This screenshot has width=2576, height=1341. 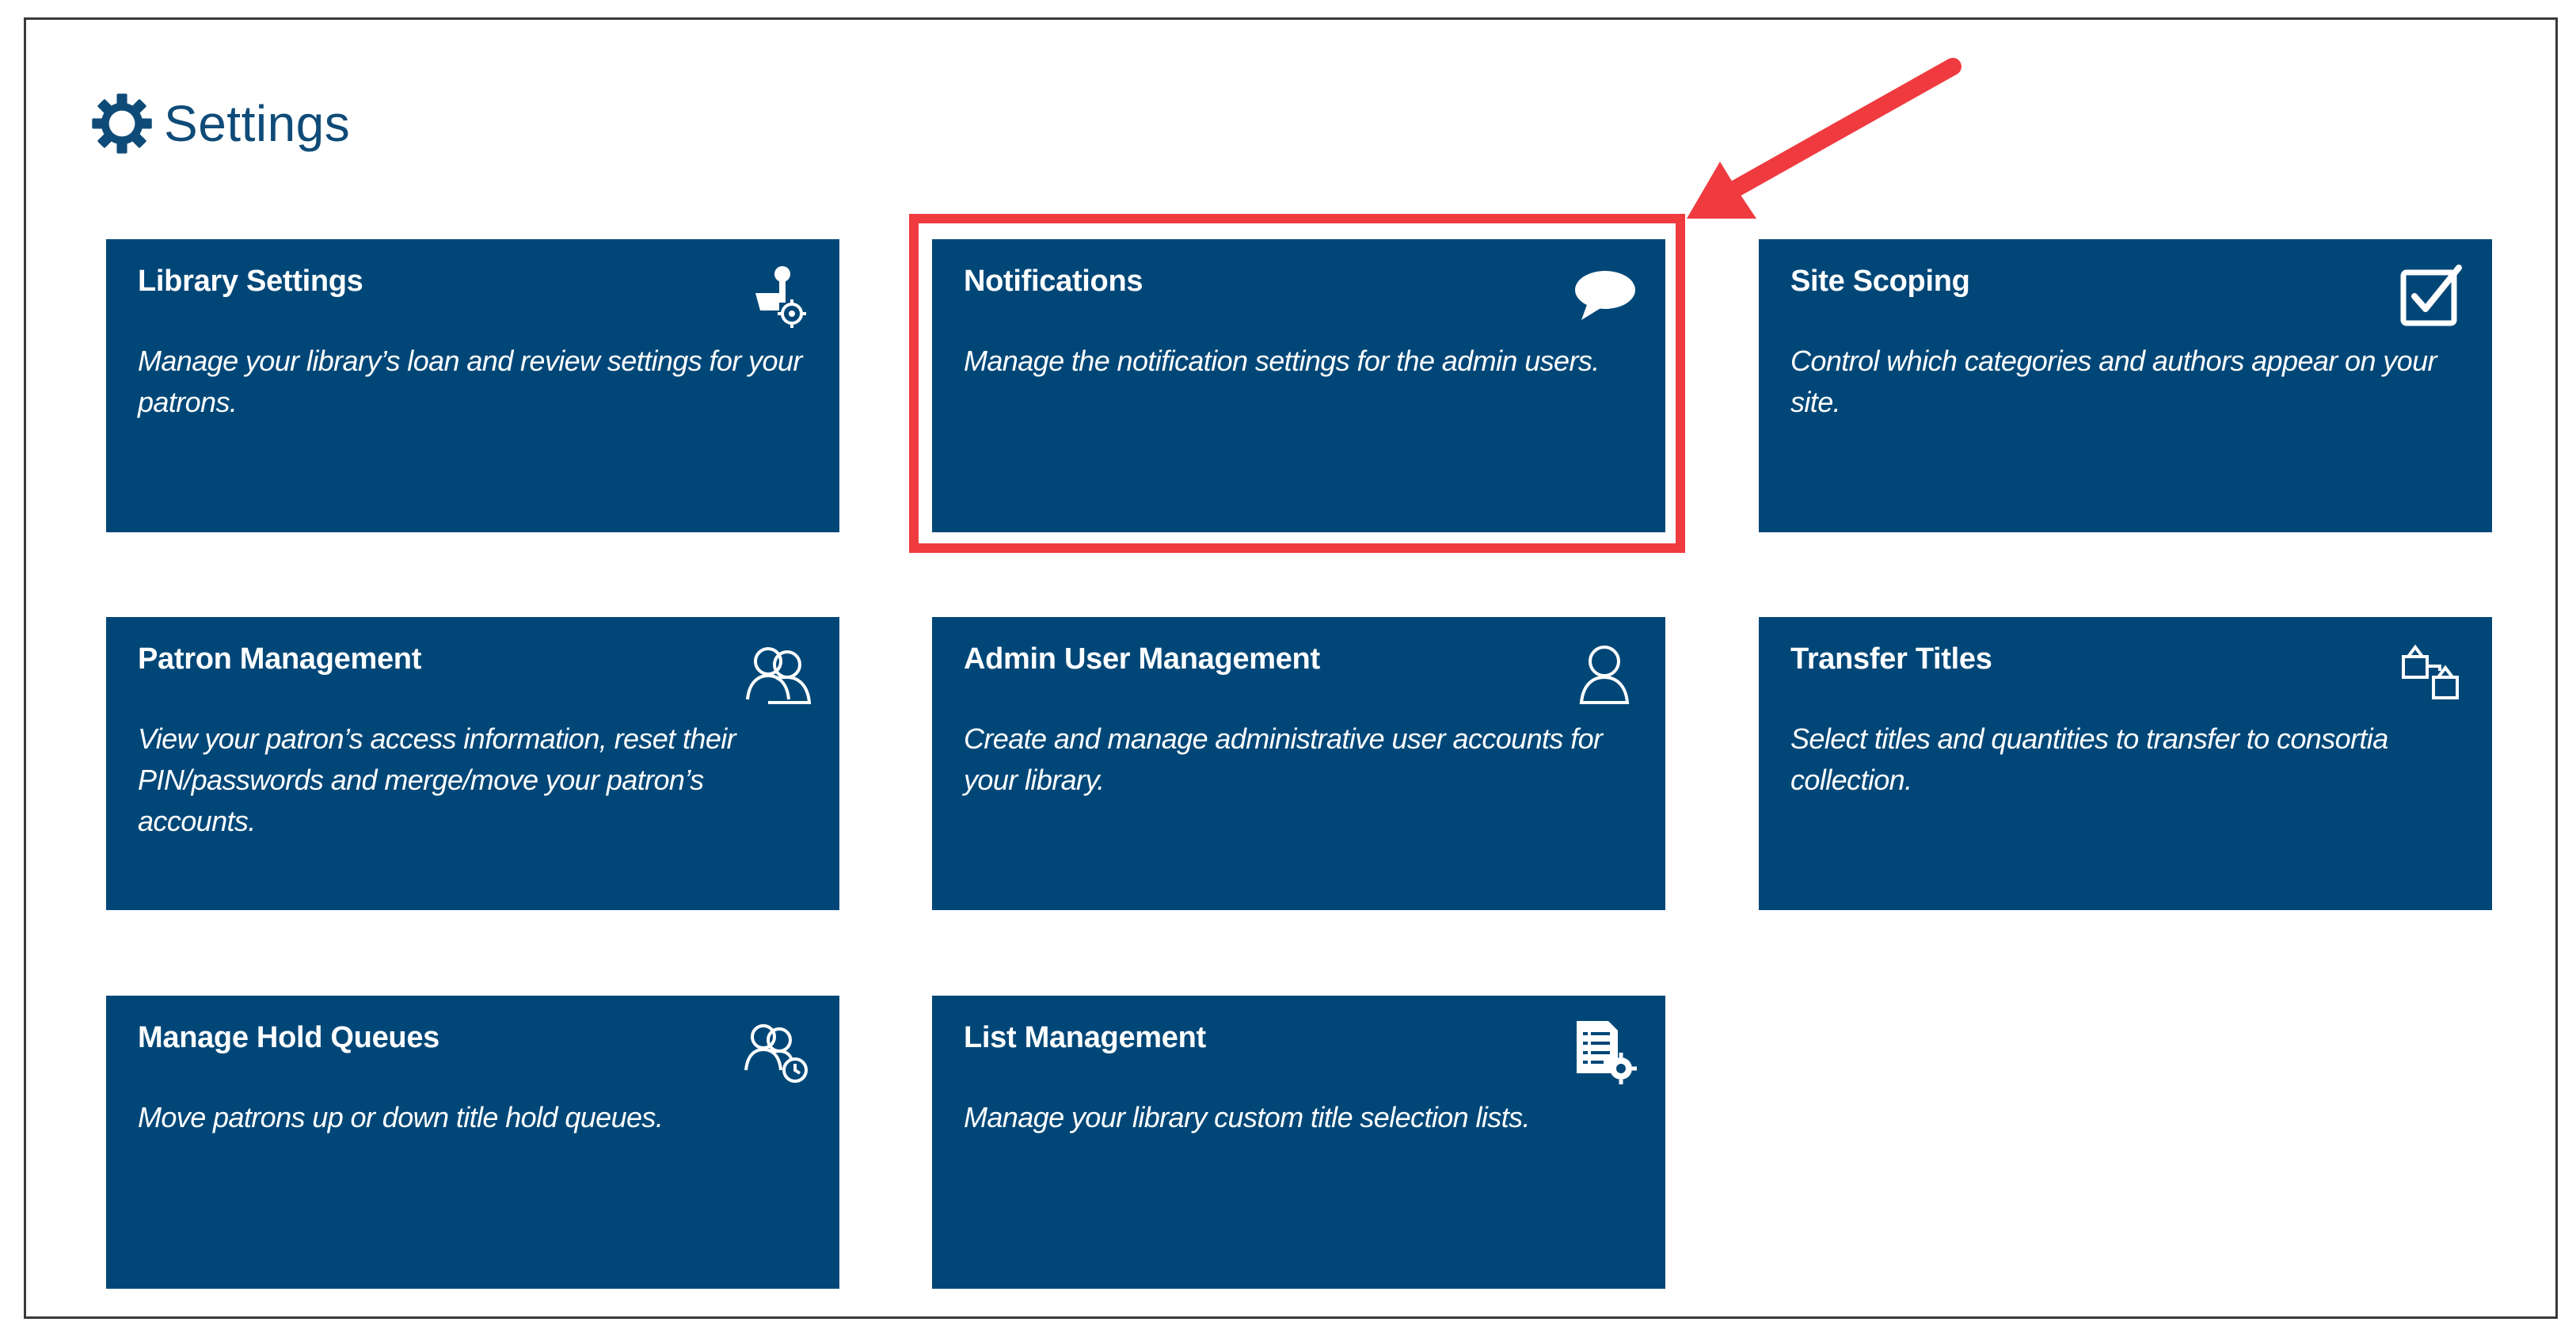 I want to click on tile-title: Library Settings, so click(x=250, y=281).